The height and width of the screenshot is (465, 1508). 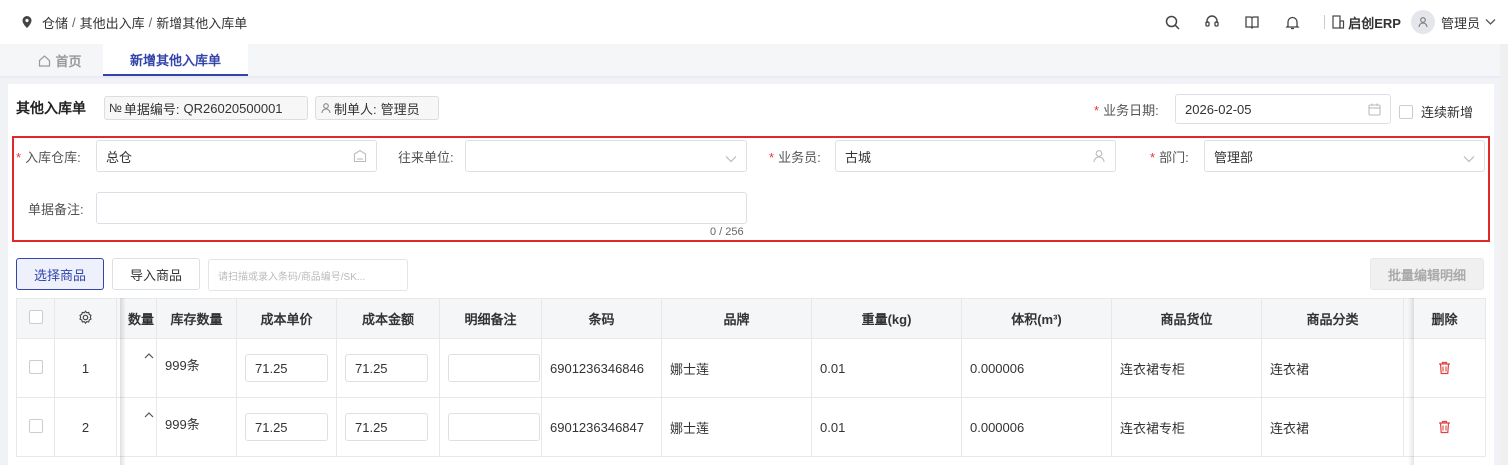 I want to click on col-category: 商品分类, so click(x=1332, y=318).